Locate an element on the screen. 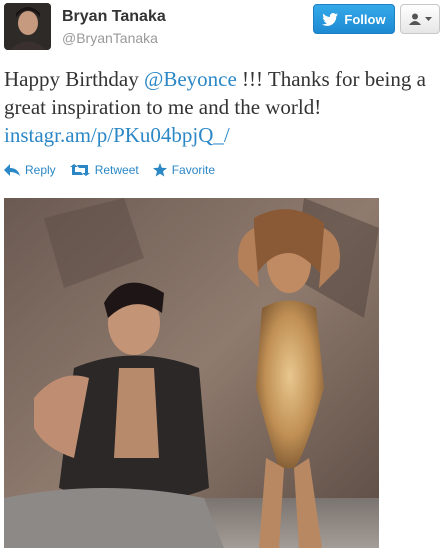 This screenshot has height=548, width=443. author-handle: @BryanTanaka is located at coordinates (110, 38).